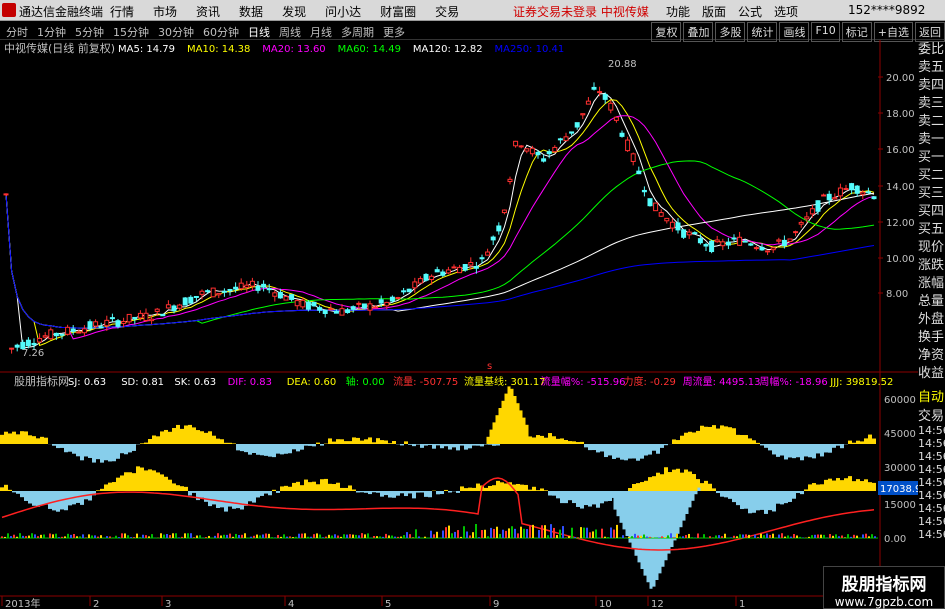  Describe the element at coordinates (730, 32) in the screenshot. I see `multi-stock-button: 多股` at that location.